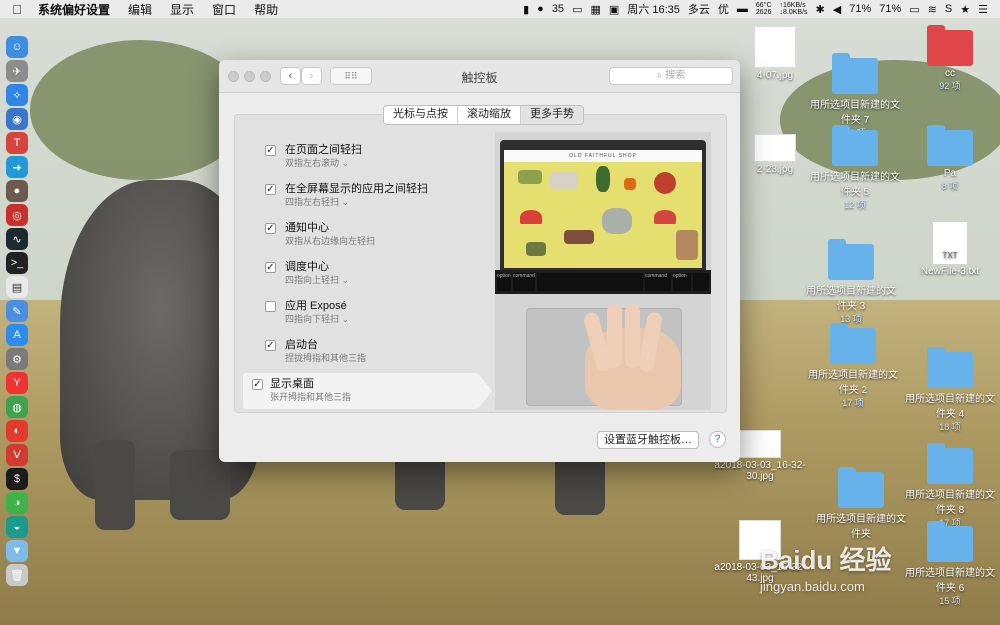 The image size is (1000, 625). What do you see at coordinates (367, 157) in the screenshot?
I see `option-swipe-between-pages: ✓ 在页面之间轻扫 双指左右滚动 ⌄` at bounding box center [367, 157].